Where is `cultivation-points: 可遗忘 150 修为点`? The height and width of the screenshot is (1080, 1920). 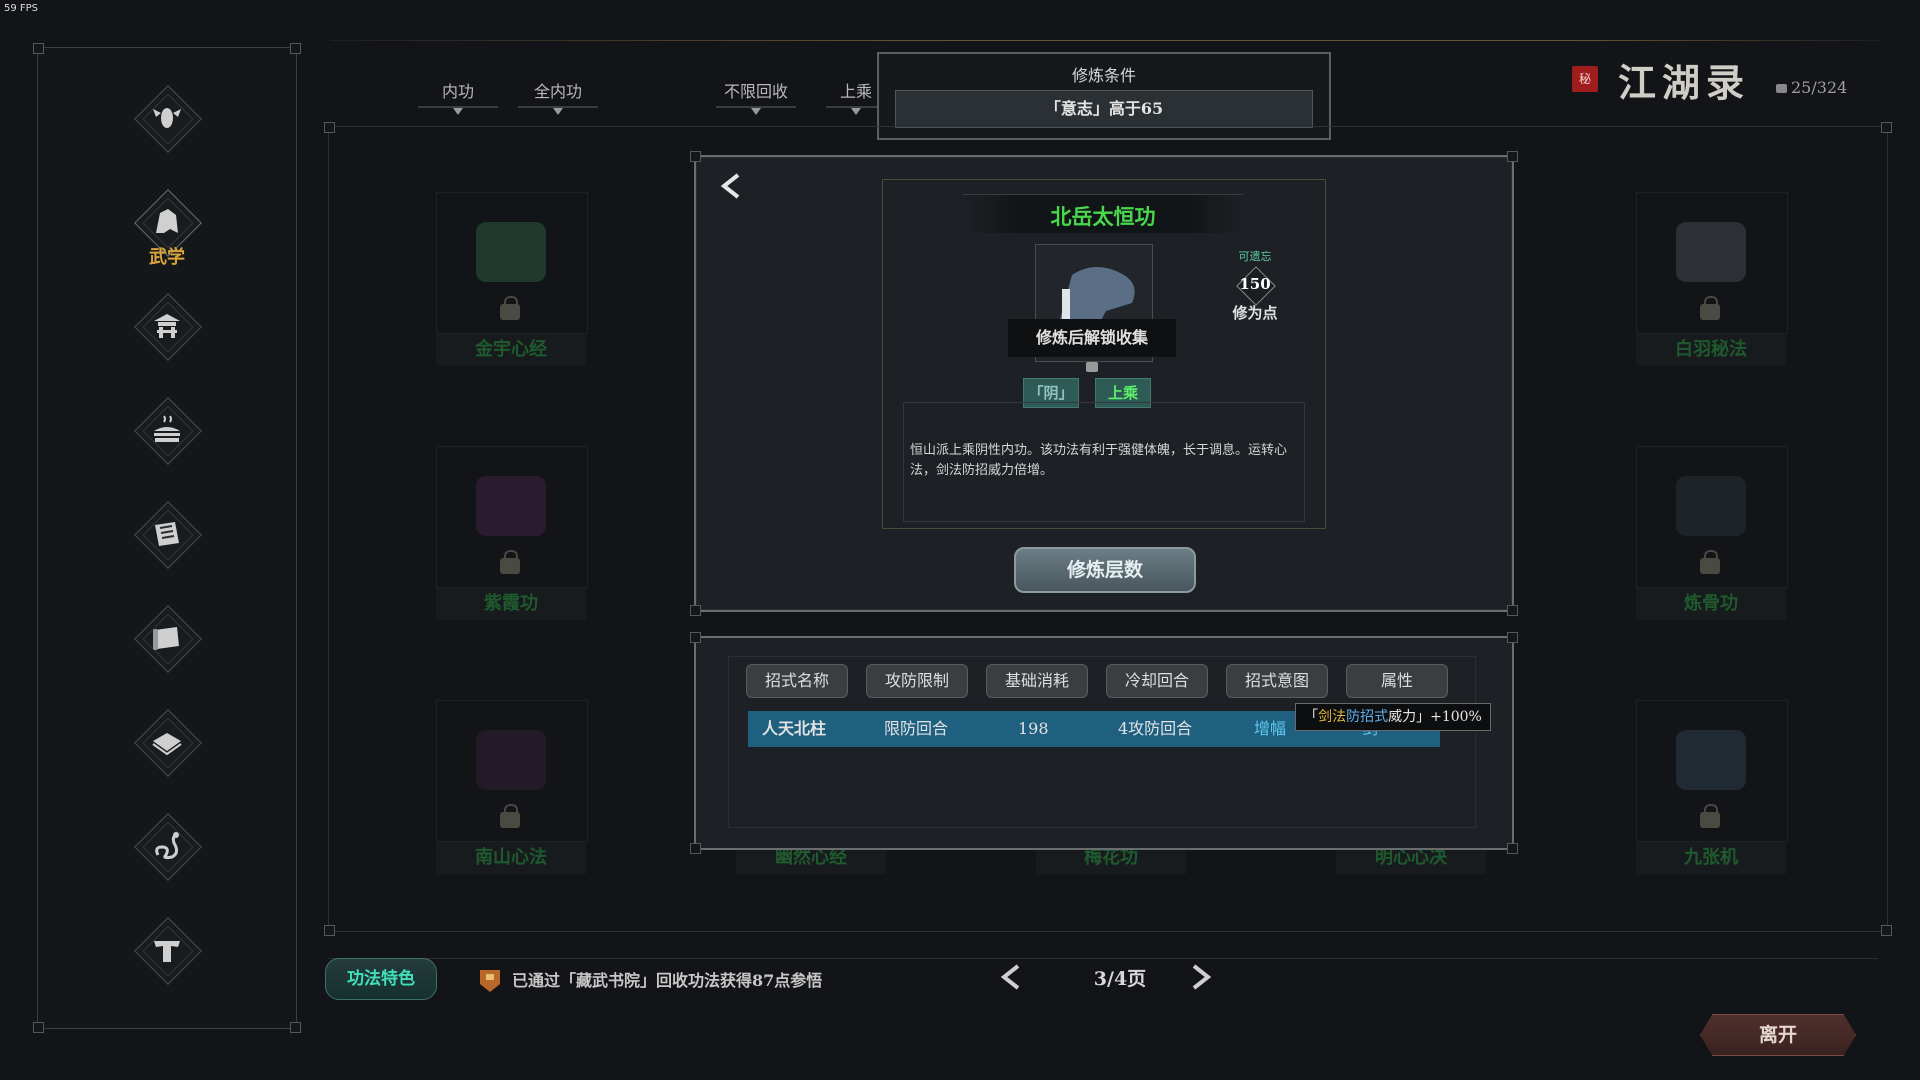
cultivation-points: 可遗忘 150 修为点 is located at coordinates (1255, 285).